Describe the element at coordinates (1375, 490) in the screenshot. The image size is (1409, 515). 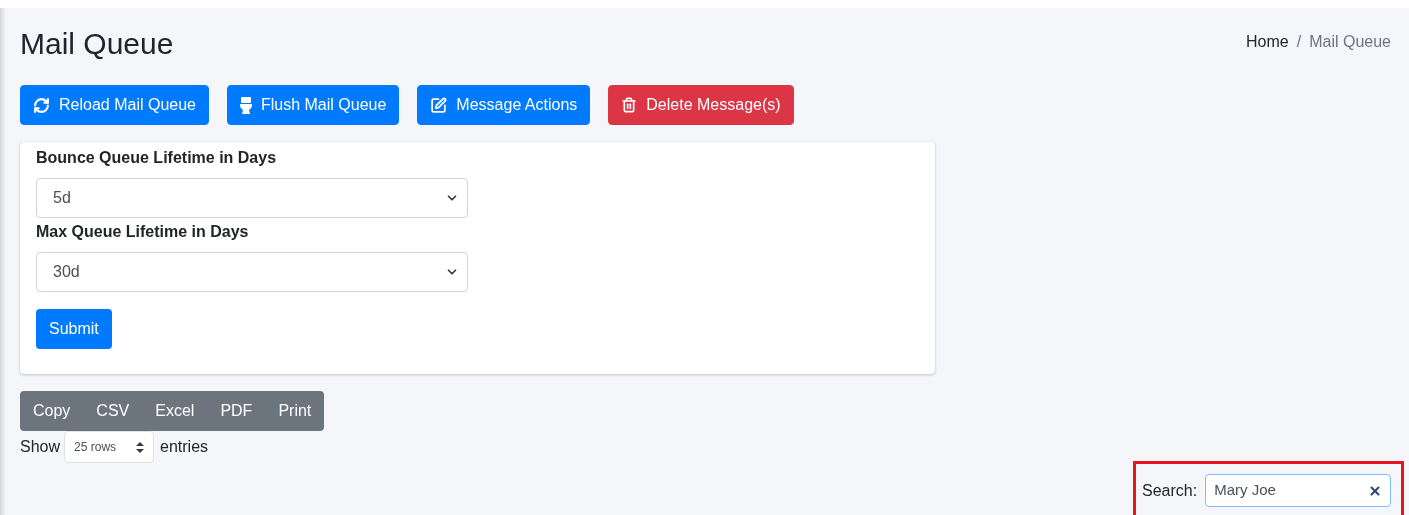
I see `clear-icon` at that location.